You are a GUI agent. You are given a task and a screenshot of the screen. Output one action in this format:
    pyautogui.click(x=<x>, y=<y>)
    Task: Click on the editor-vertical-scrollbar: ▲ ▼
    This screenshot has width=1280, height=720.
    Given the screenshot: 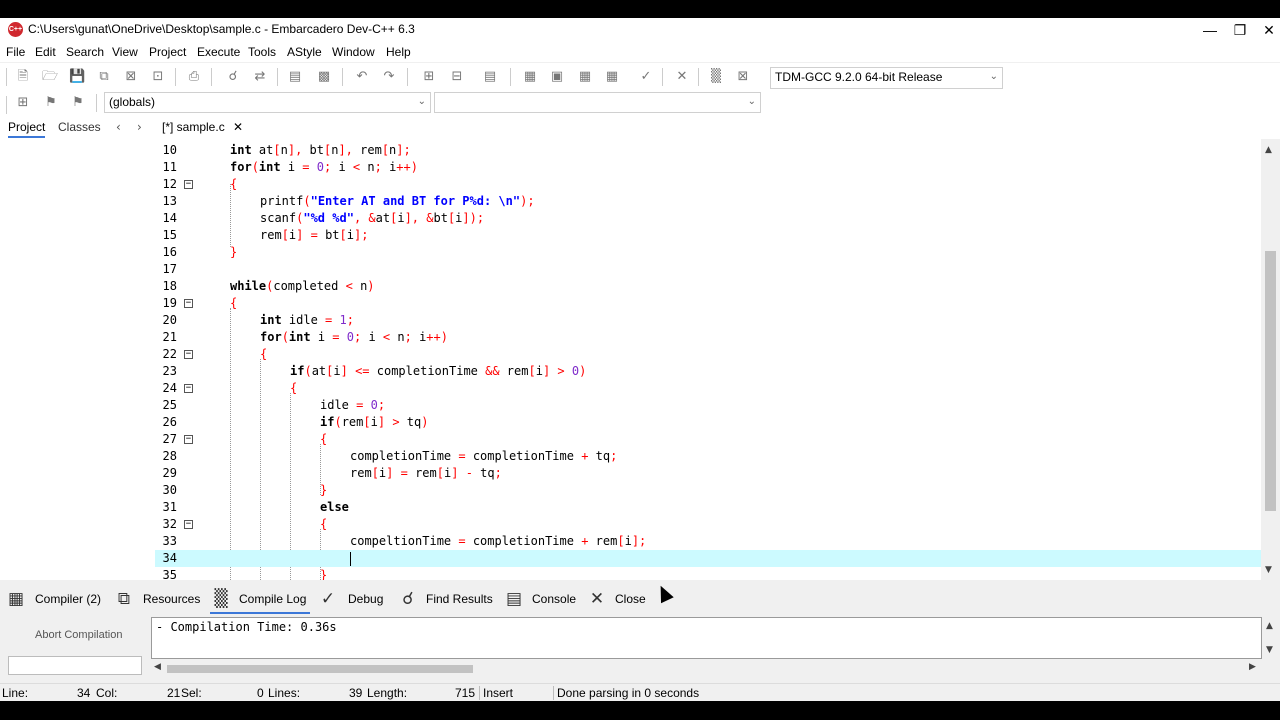 What is the action you would take?
    pyautogui.click(x=1270, y=359)
    